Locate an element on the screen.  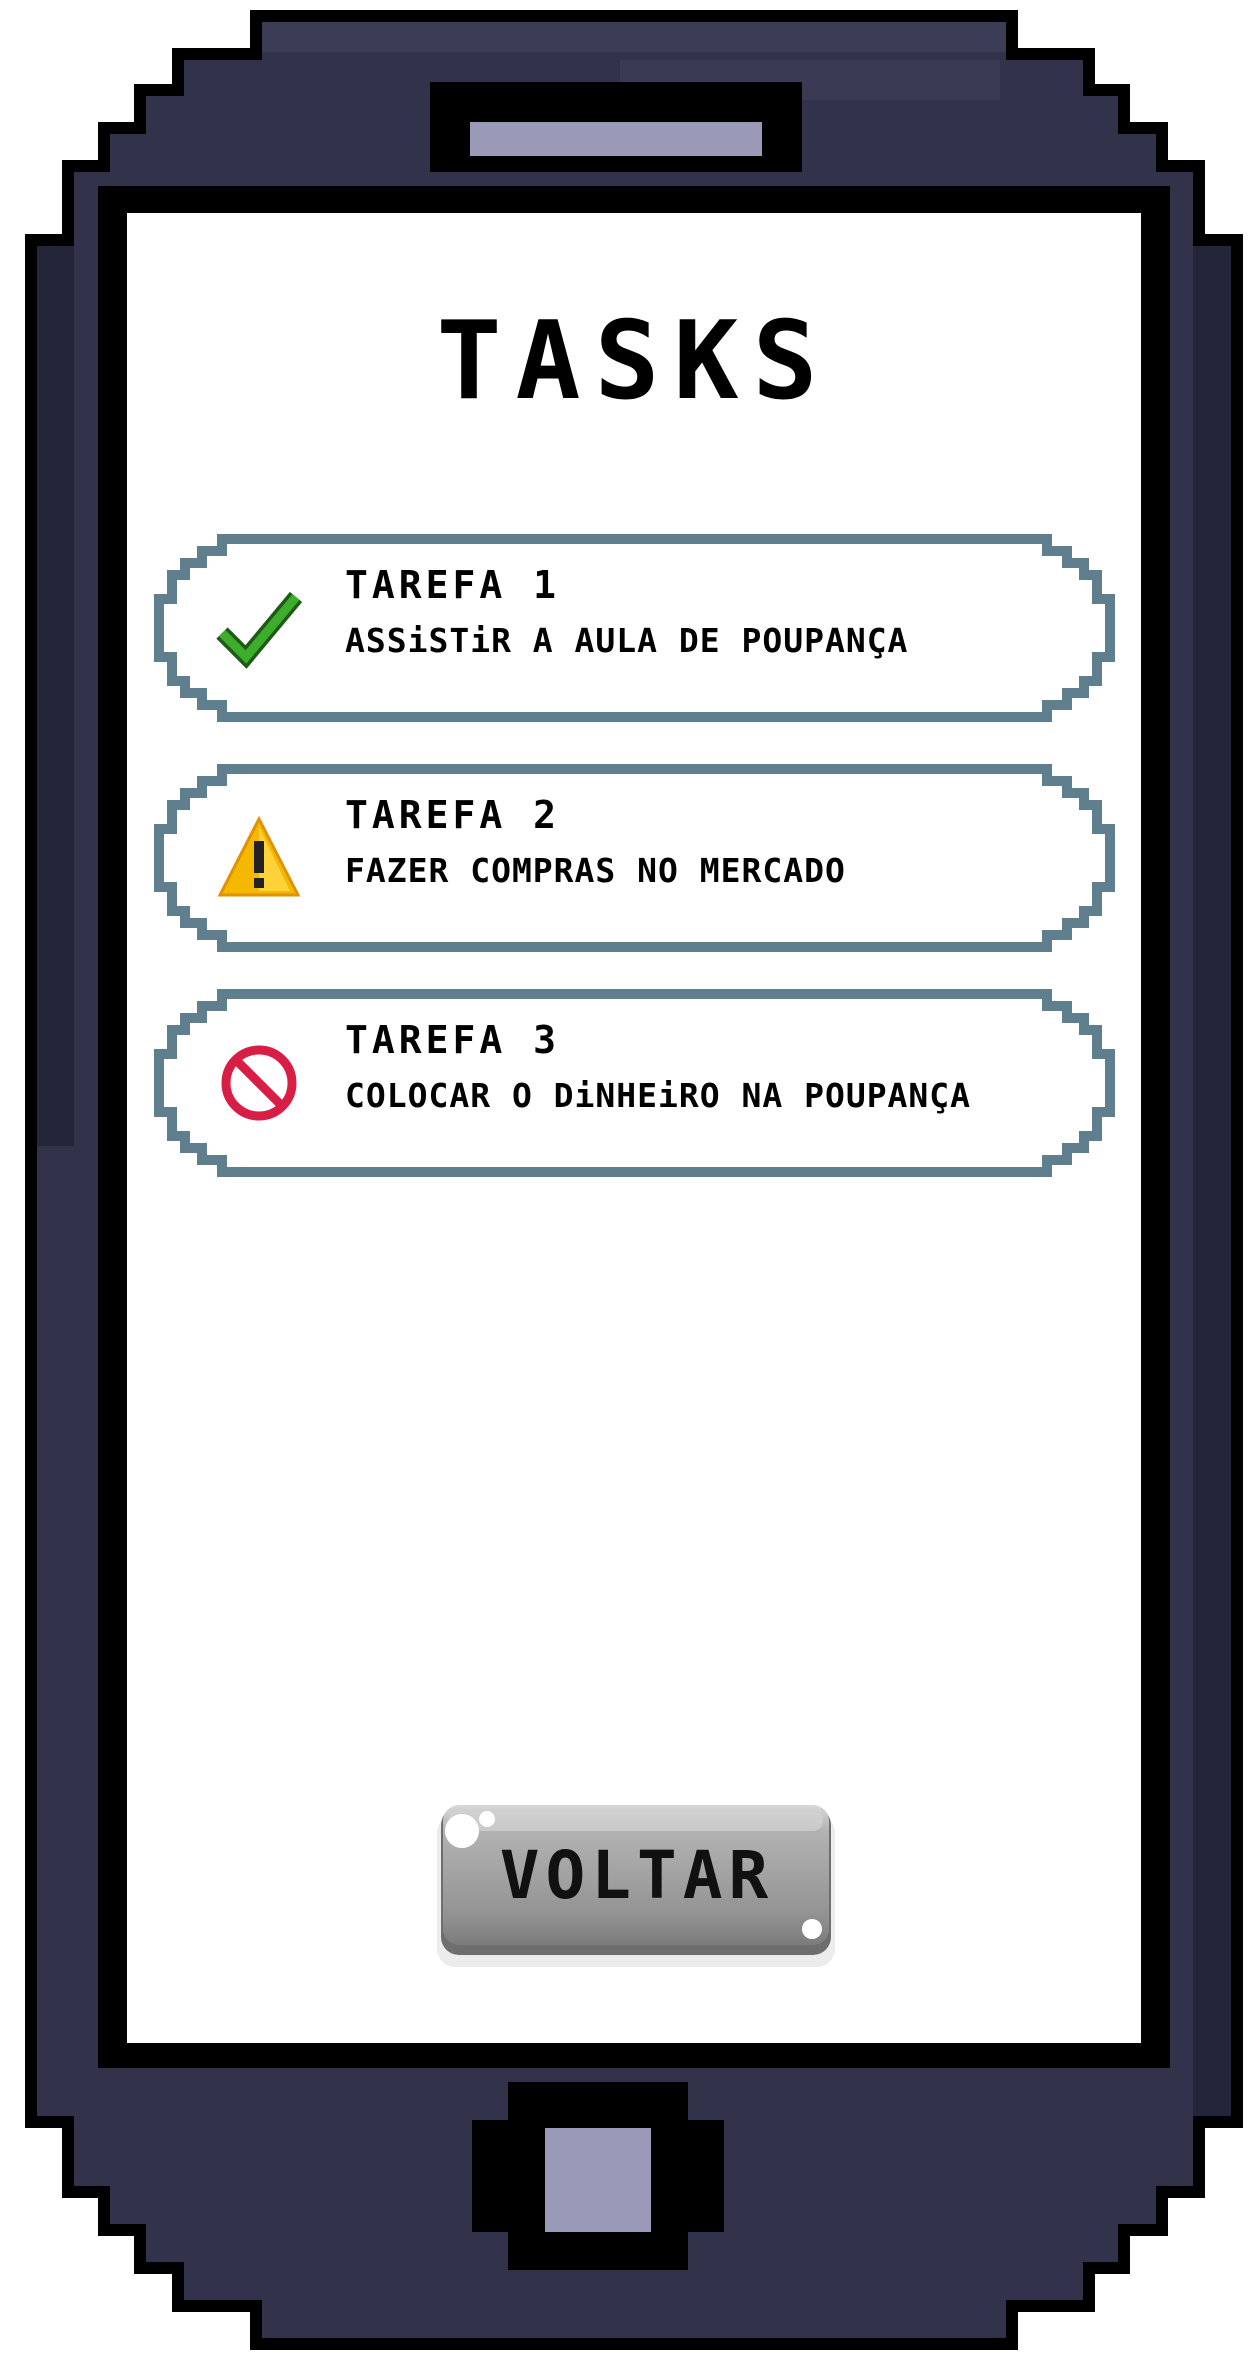
back-button: VOLTAR is located at coordinates (637, 1886).